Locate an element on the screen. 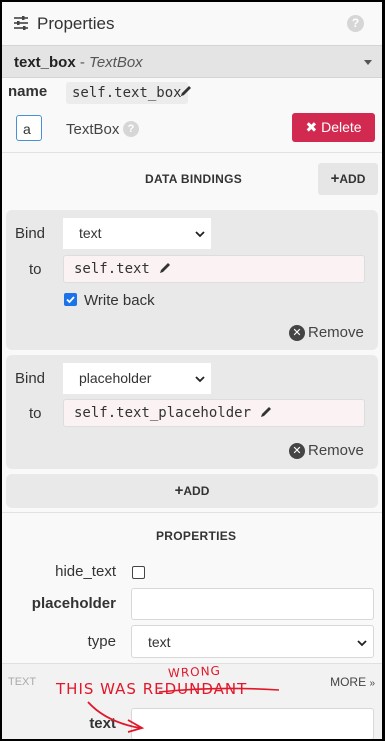 The image size is (385, 741). component-selector: text_box - TextBox is located at coordinates (192, 61).